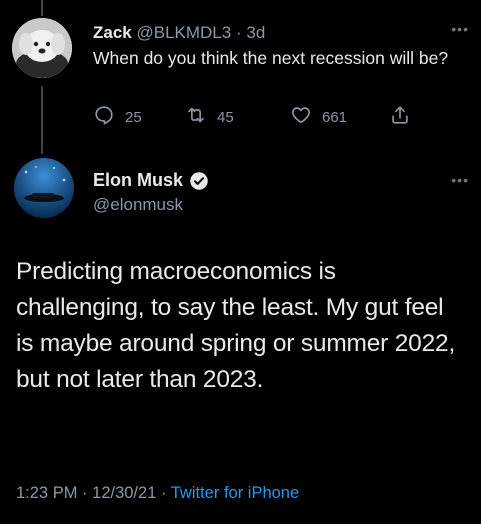 Image resolution: width=481 pixels, height=524 pixels. Describe the element at coordinates (277, 33) in the screenshot. I see `reply-header: Zack @BLKMDL3 · 3d` at that location.